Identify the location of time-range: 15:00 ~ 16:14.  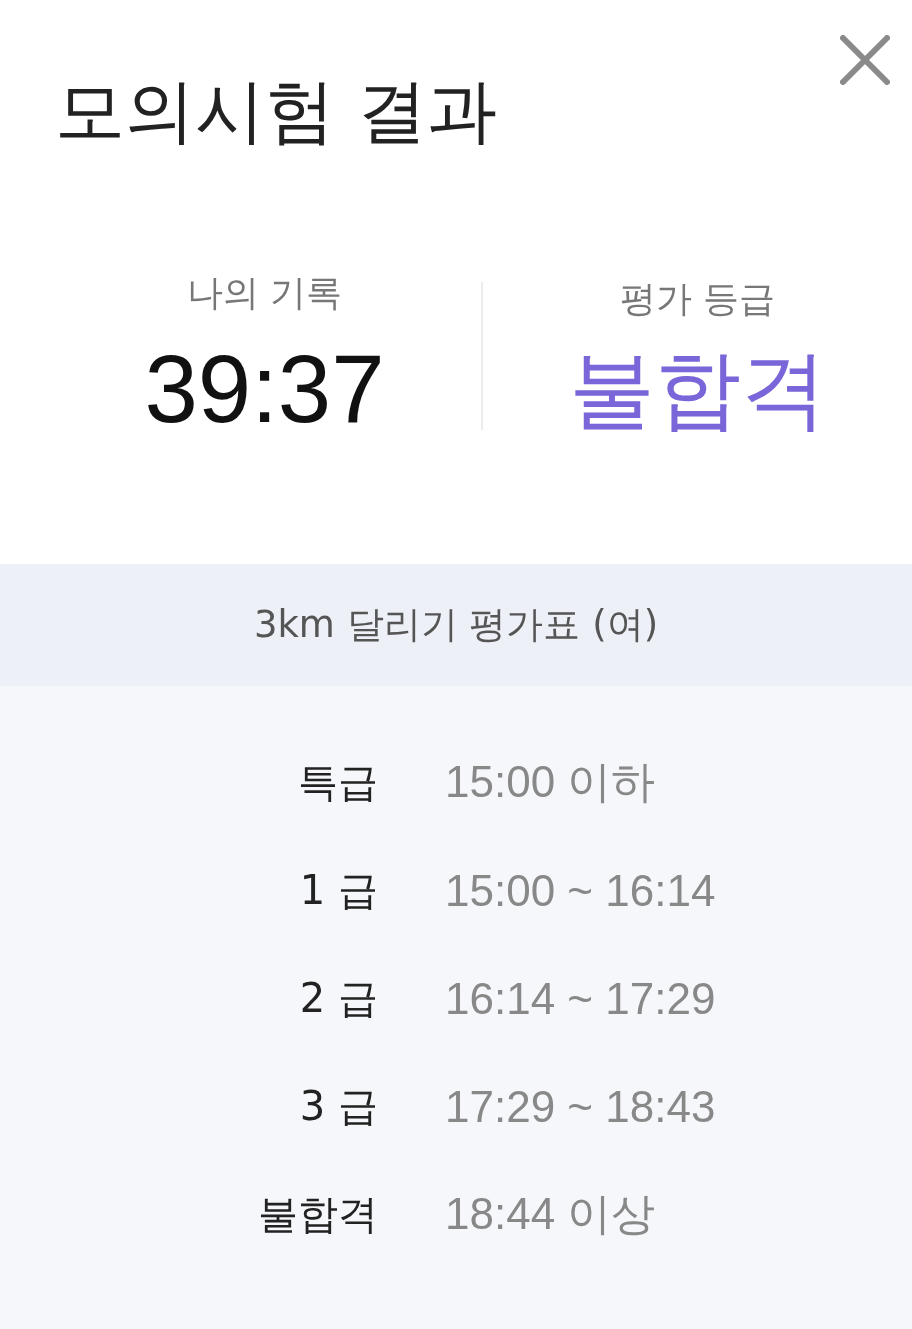
(580, 890).